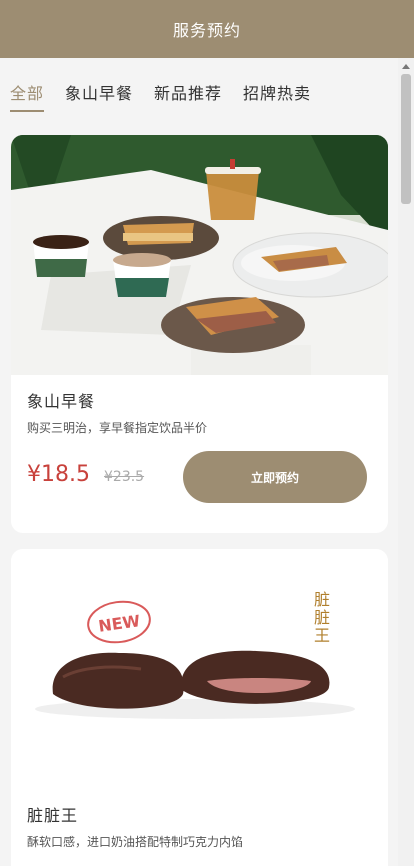  I want to click on book-now-button: 立即预约, so click(275, 477).